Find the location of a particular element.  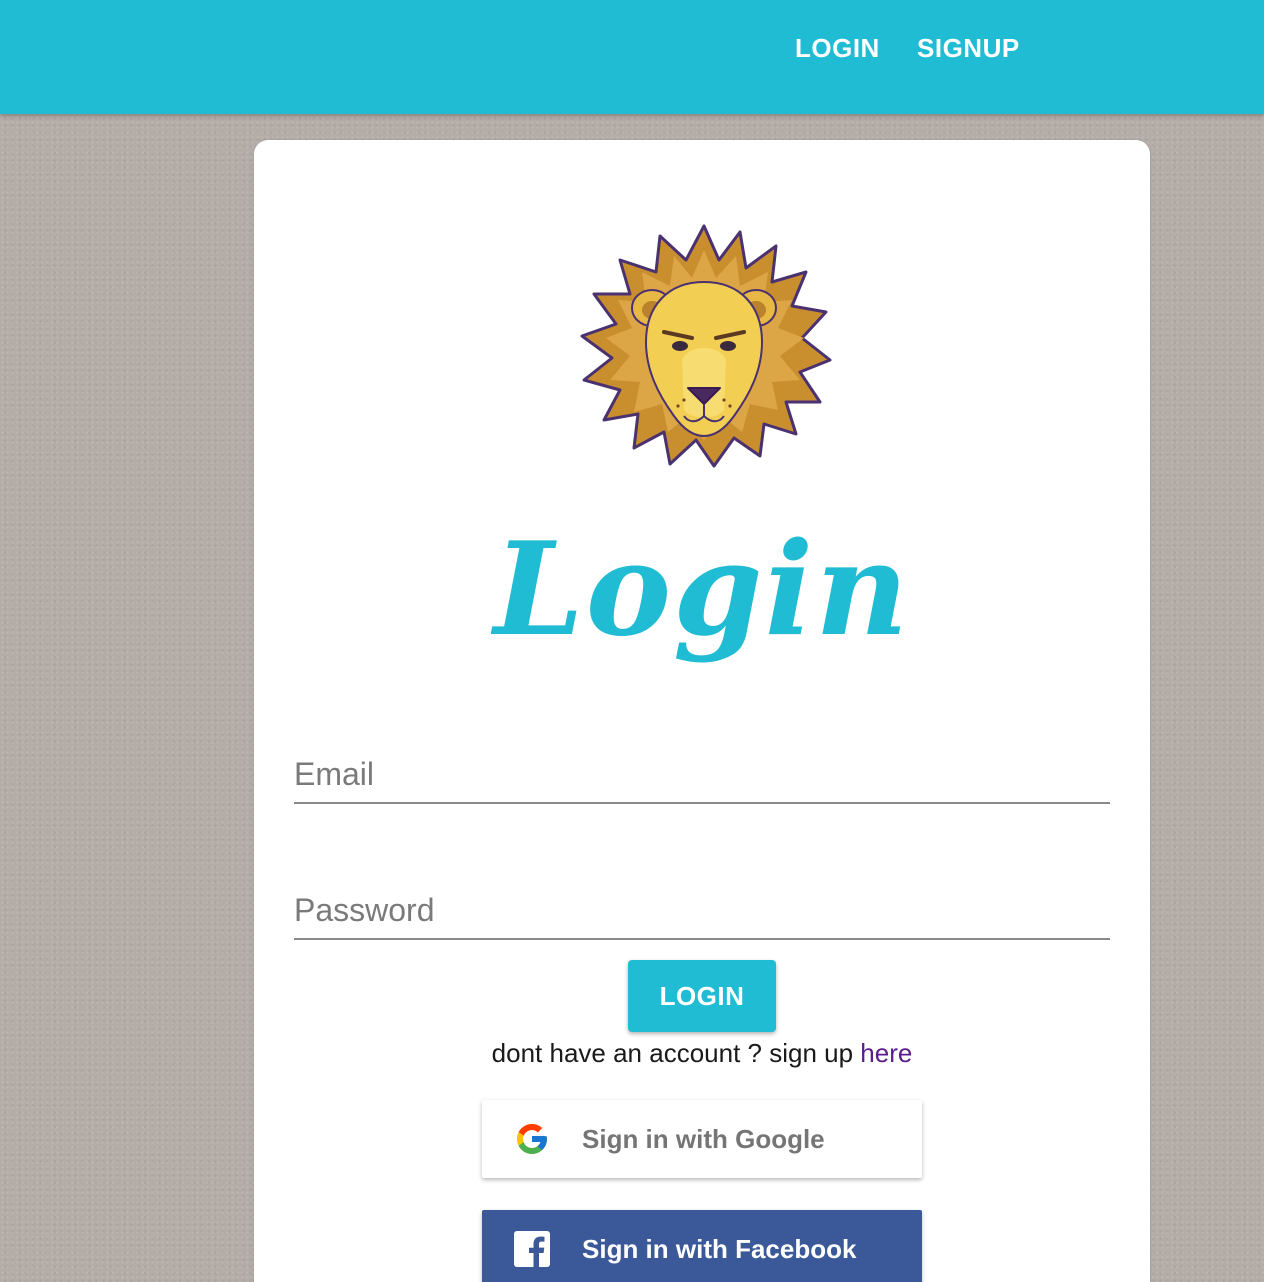

google-signin-button: Sign in with Google is located at coordinates (702, 1139).